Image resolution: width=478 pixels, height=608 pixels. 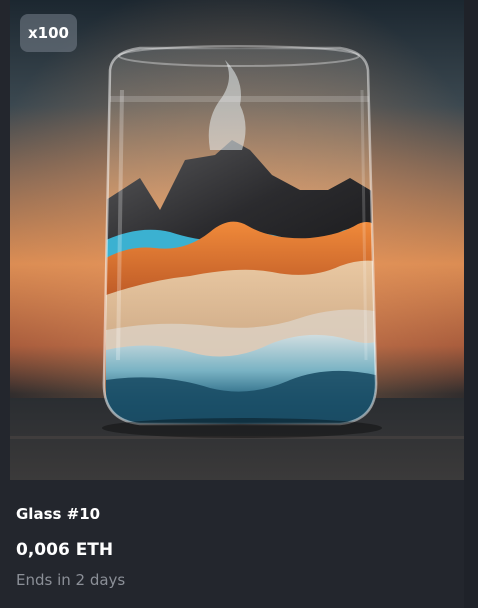 What do you see at coordinates (471, 304) in the screenshot?
I see `page-background-edge` at bounding box center [471, 304].